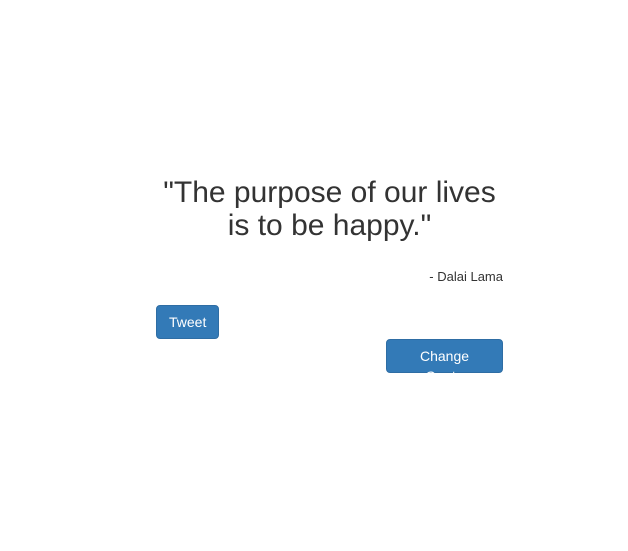 The image size is (628, 551). I want to click on change-quote-button: Change Quote, so click(444, 361).